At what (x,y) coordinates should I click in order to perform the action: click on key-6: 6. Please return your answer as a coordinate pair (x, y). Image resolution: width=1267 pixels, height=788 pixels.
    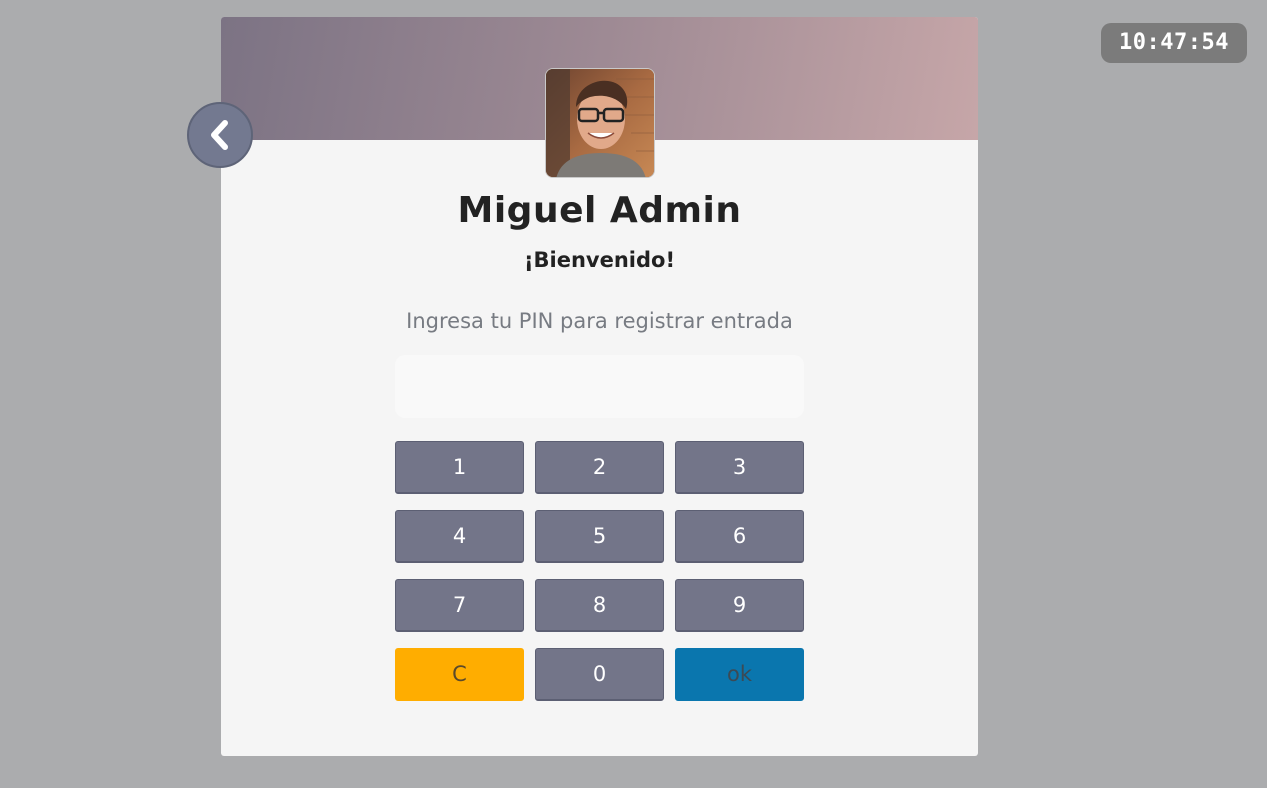
    Looking at the image, I should click on (739, 536).